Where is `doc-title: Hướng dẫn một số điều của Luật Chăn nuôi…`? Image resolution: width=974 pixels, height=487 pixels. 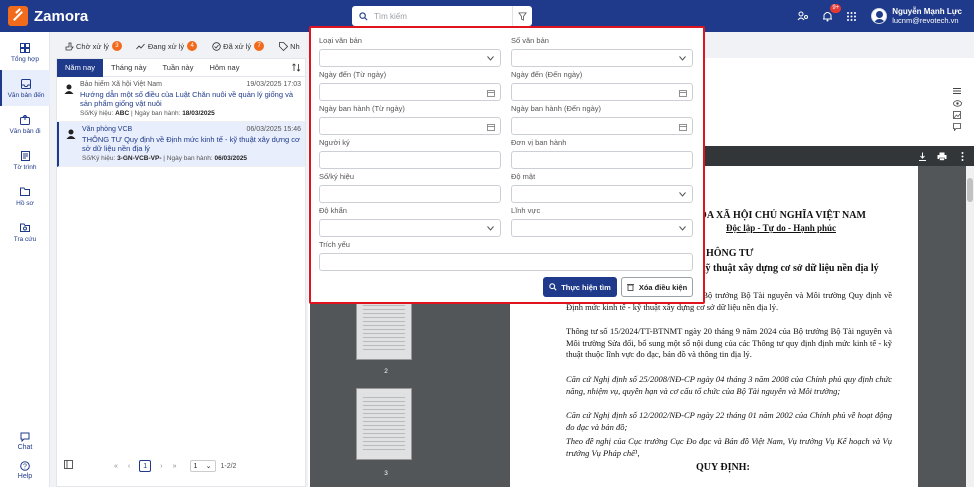
doc-title: Hướng dẫn một số điều của Luật Chăn nuôi… is located at coordinates (190, 99).